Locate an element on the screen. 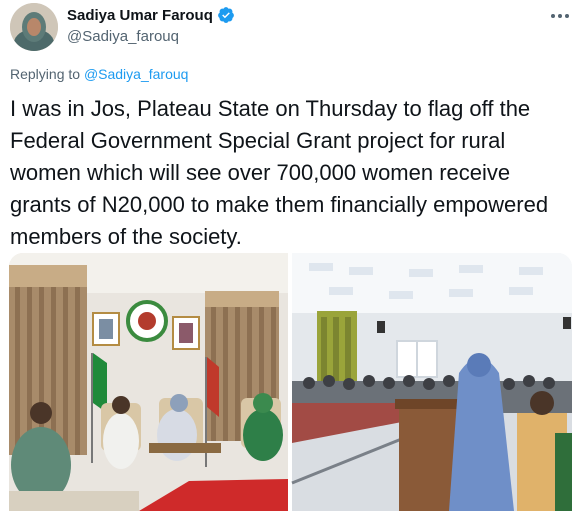  replying-to: Replying to @Sadiya_farouq is located at coordinates (99, 74).